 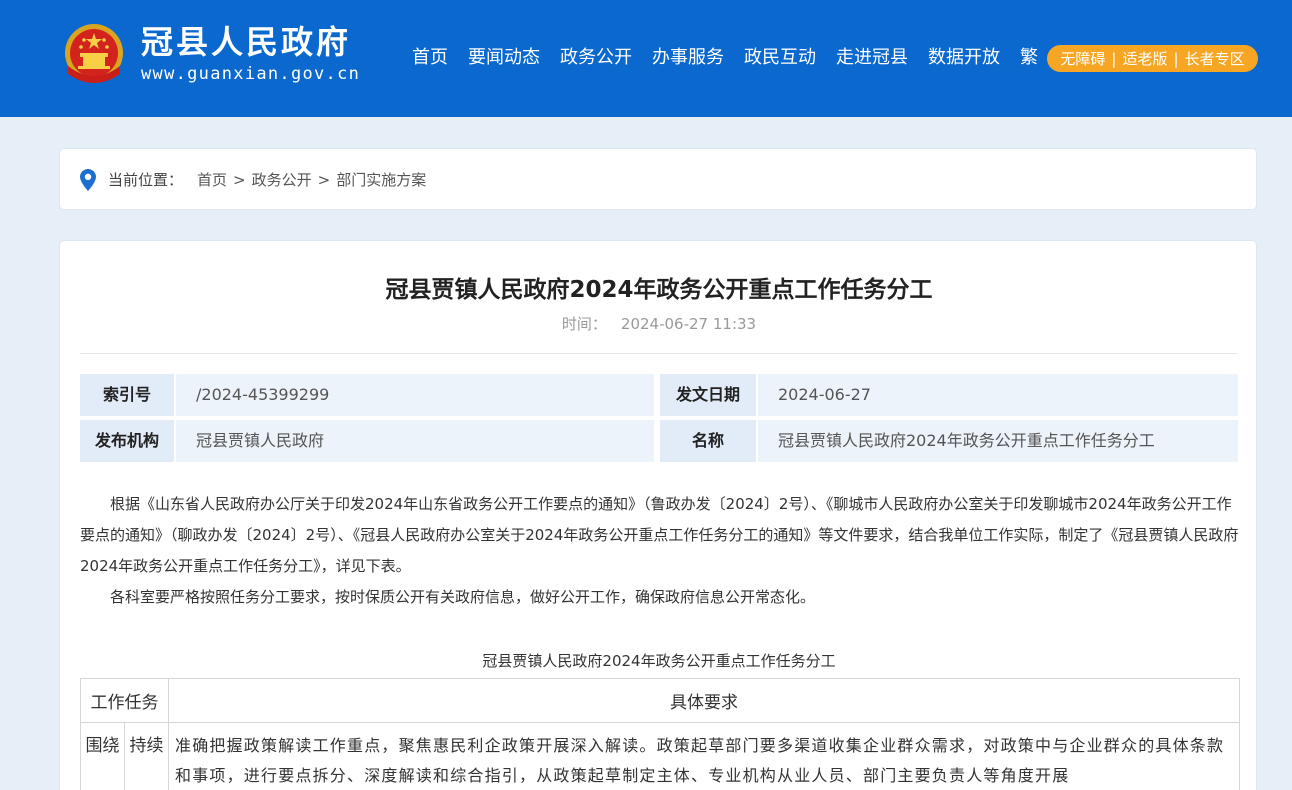 I want to click on national-emblem-icon, so click(x=94, y=55).